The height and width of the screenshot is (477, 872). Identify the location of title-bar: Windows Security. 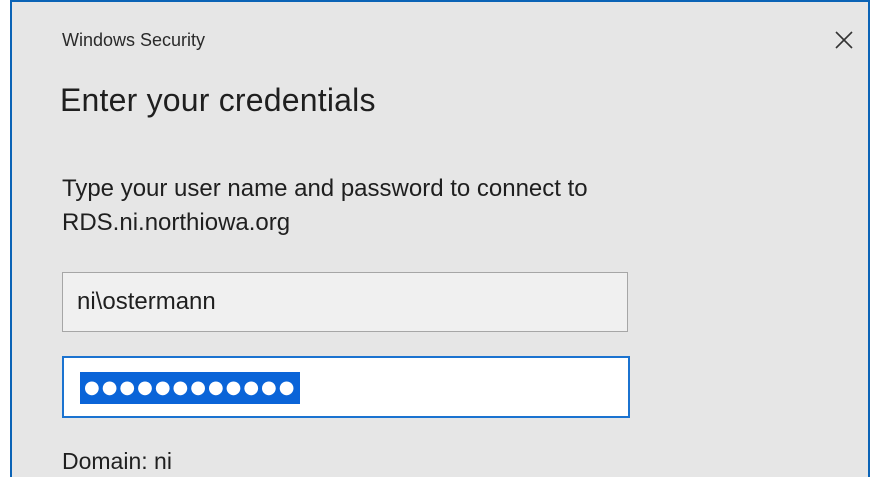
(440, 30).